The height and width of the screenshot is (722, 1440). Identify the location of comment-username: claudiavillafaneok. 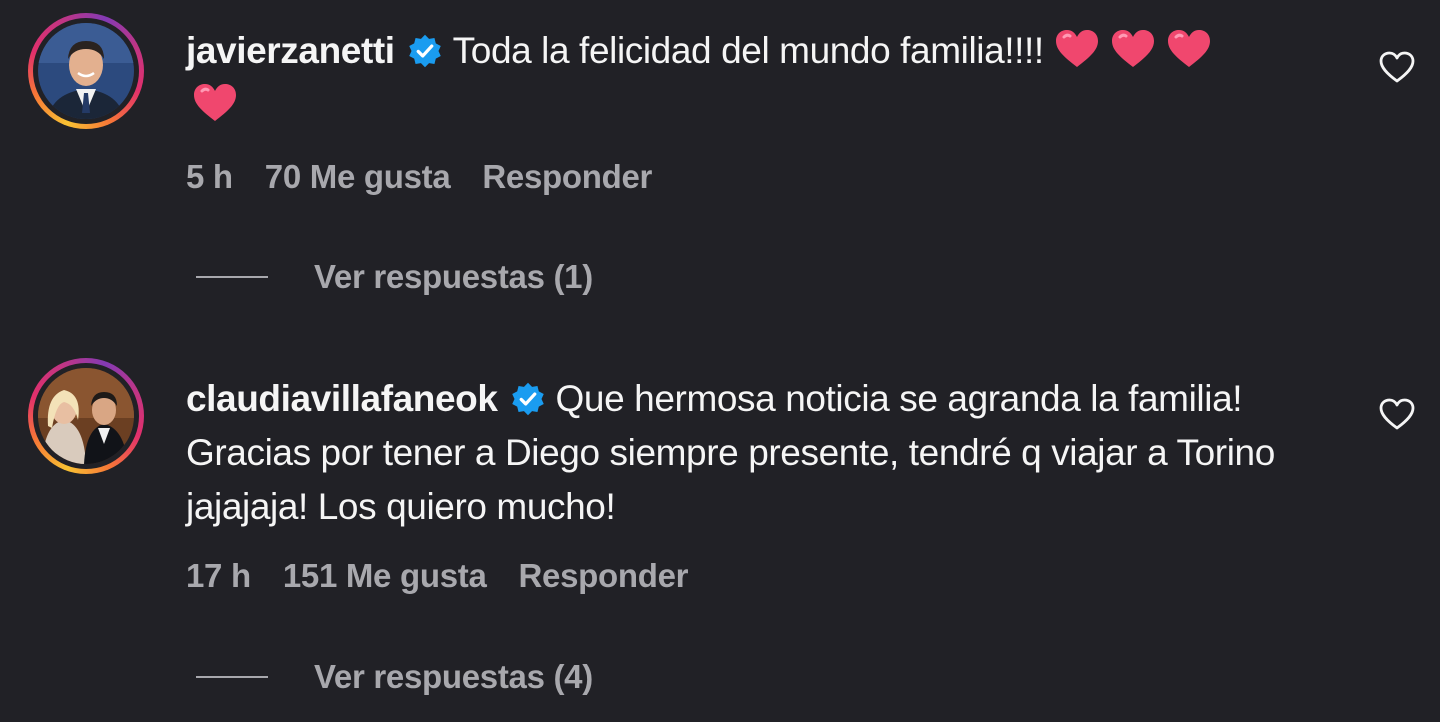
(342, 398).